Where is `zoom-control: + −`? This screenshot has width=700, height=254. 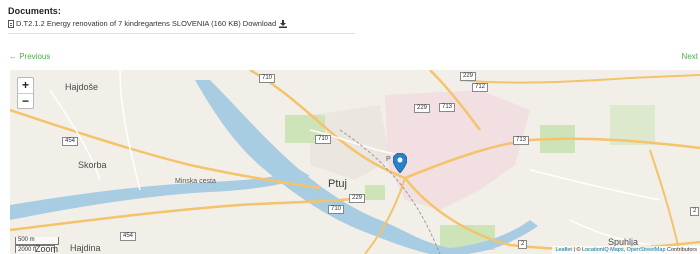 zoom-control: + − is located at coordinates (25, 93).